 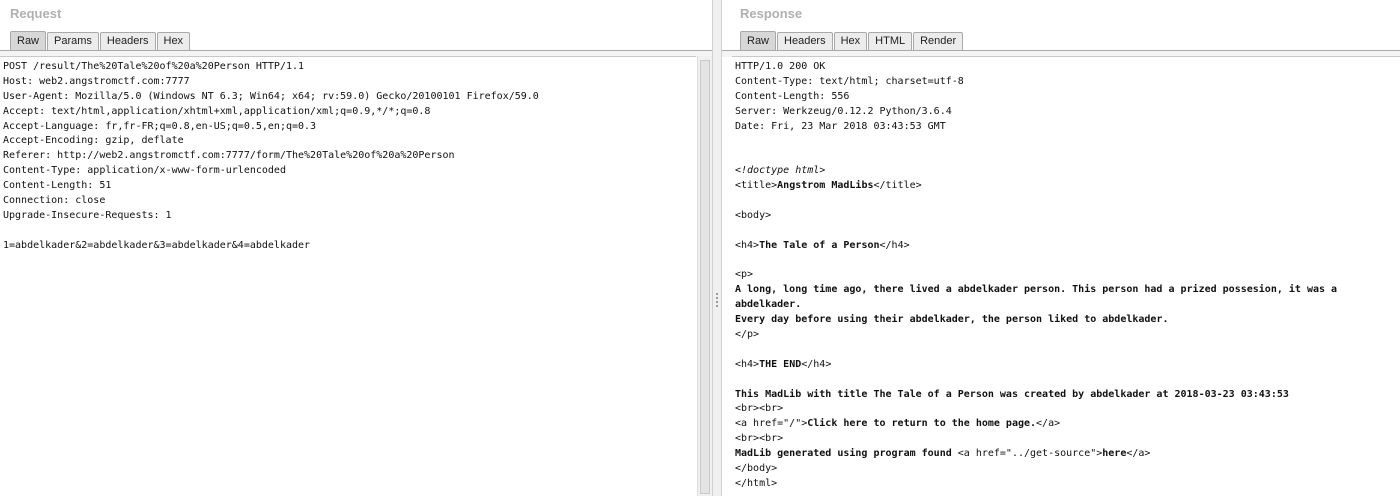 What do you see at coordinates (890, 41) in the screenshot?
I see `response-tab-html: HTML` at bounding box center [890, 41].